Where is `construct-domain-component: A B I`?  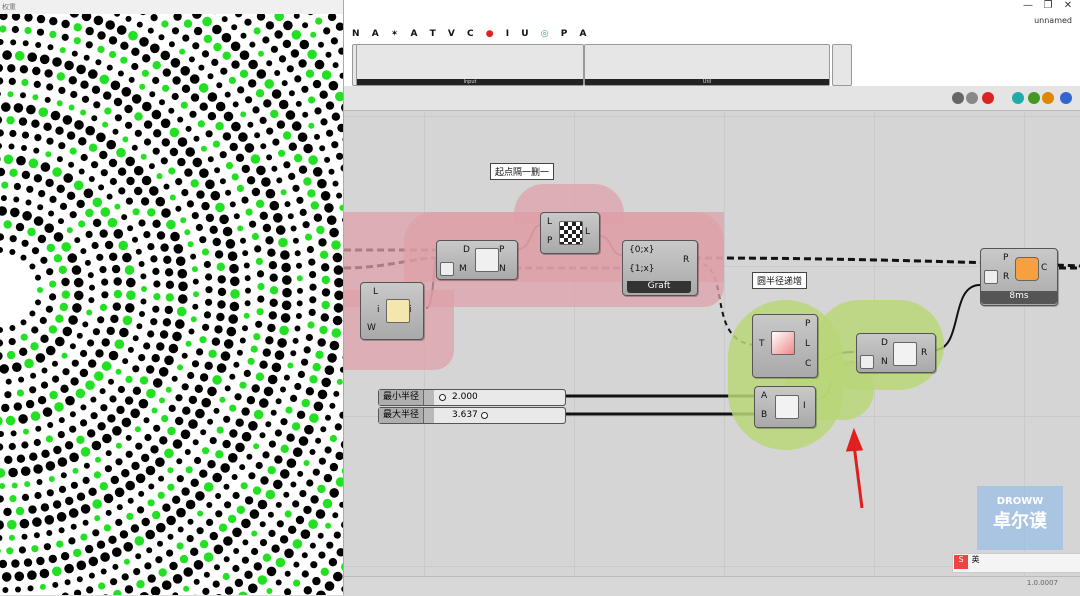 construct-domain-component: A B I is located at coordinates (785, 407).